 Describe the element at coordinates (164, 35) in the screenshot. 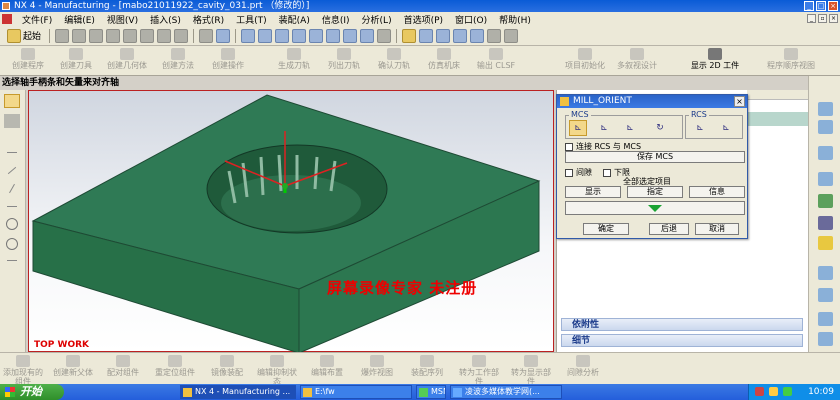

I see `paste-icon` at that location.